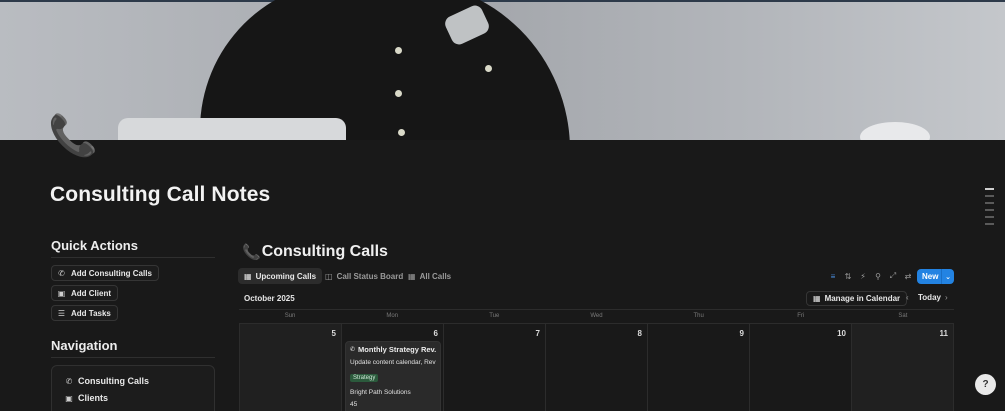 This screenshot has height=411, width=1005. Describe the element at coordinates (698, 316) in the screenshot. I see `weekday-label: Thu` at that location.